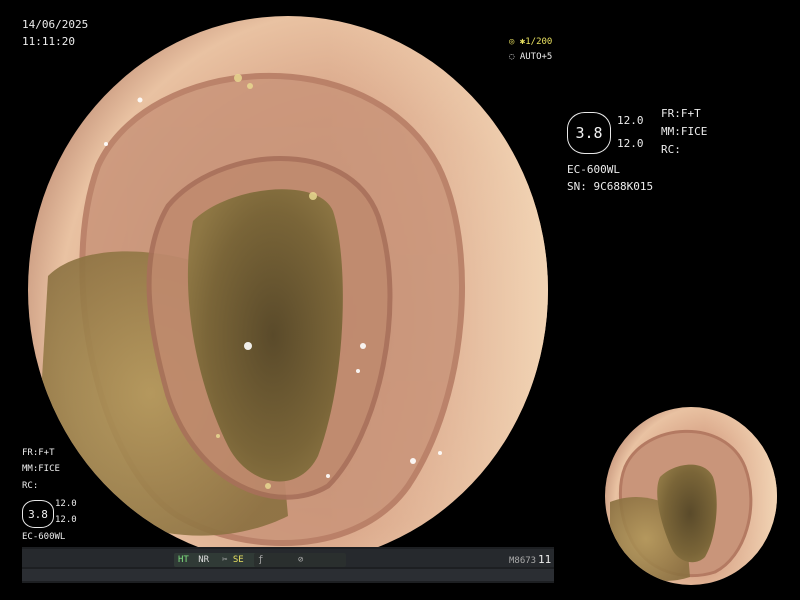  What do you see at coordinates (225, 560) in the screenshot?
I see `scissors-icon: ✂` at bounding box center [225, 560].